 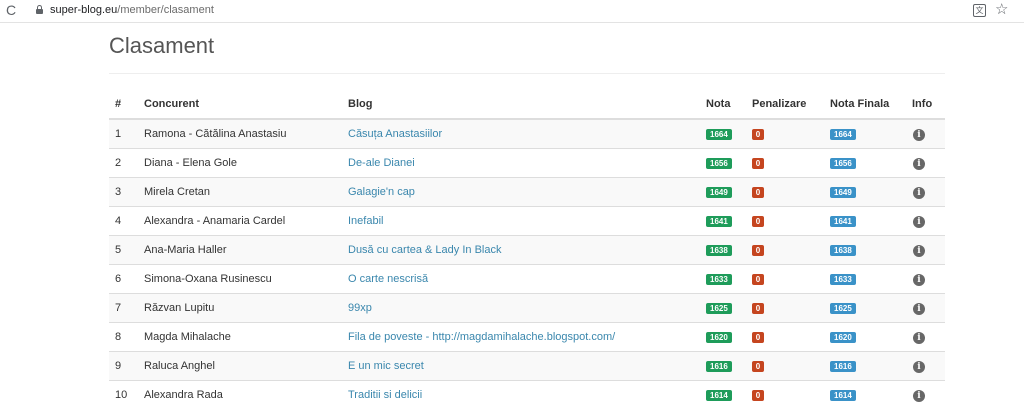 What do you see at coordinates (165, 10) in the screenshot?
I see `url-path: /member/clasament` at bounding box center [165, 10].